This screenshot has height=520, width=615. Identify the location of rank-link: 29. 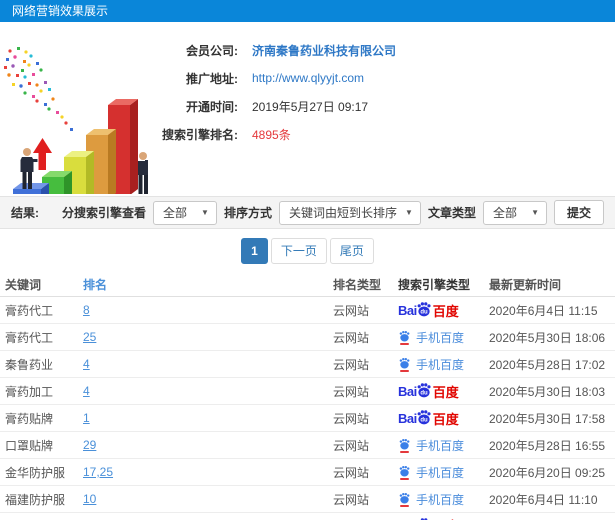
(208, 445).